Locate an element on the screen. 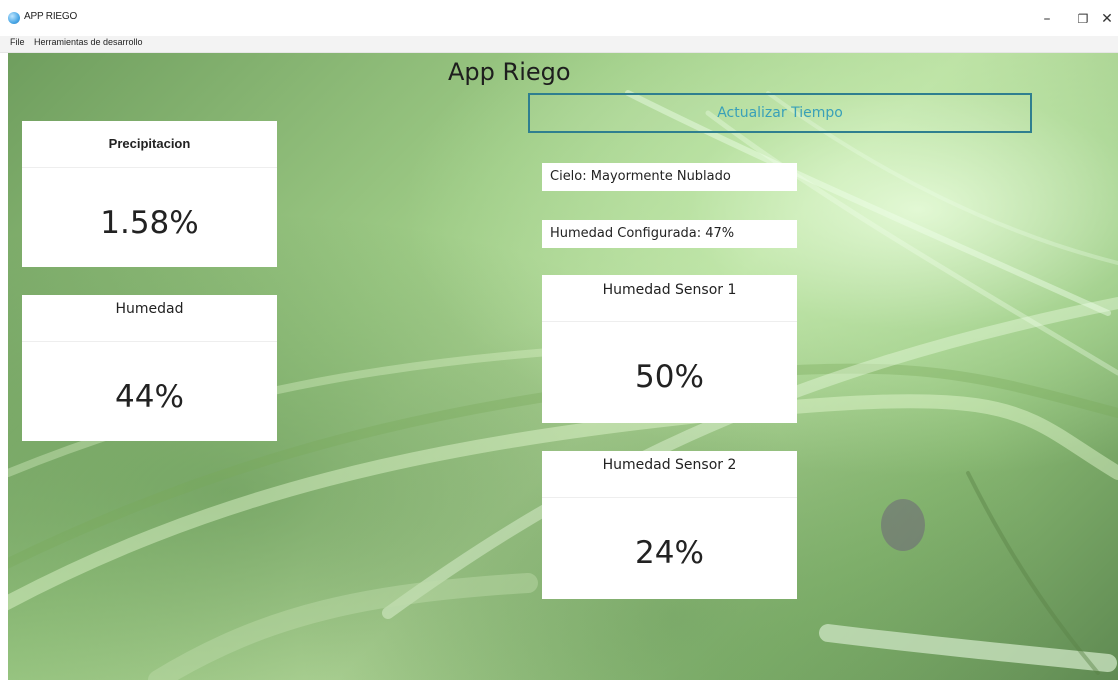 The image size is (1118, 680). sensor2-value: 24% is located at coordinates (669, 553).